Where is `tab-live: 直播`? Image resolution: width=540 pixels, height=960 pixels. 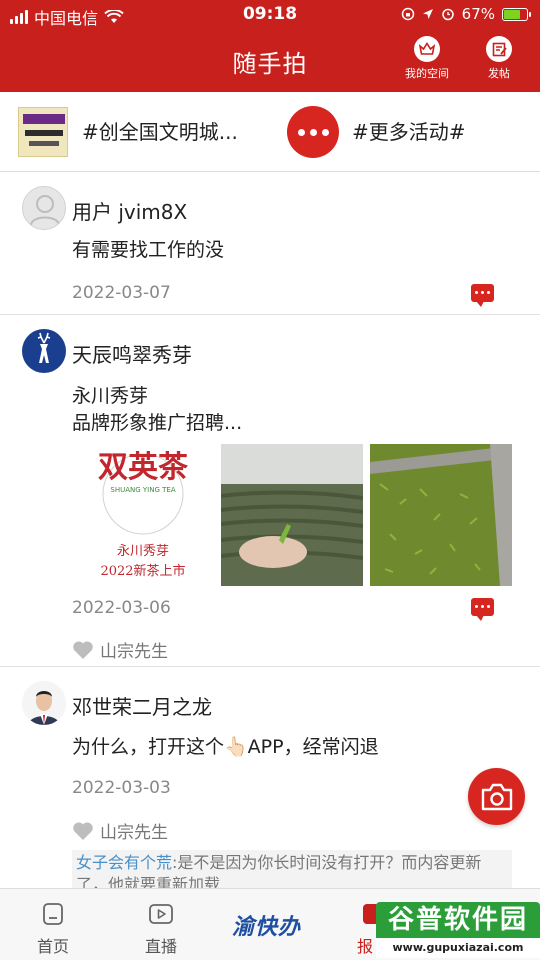 tab-live: 直播 is located at coordinates (161, 929).